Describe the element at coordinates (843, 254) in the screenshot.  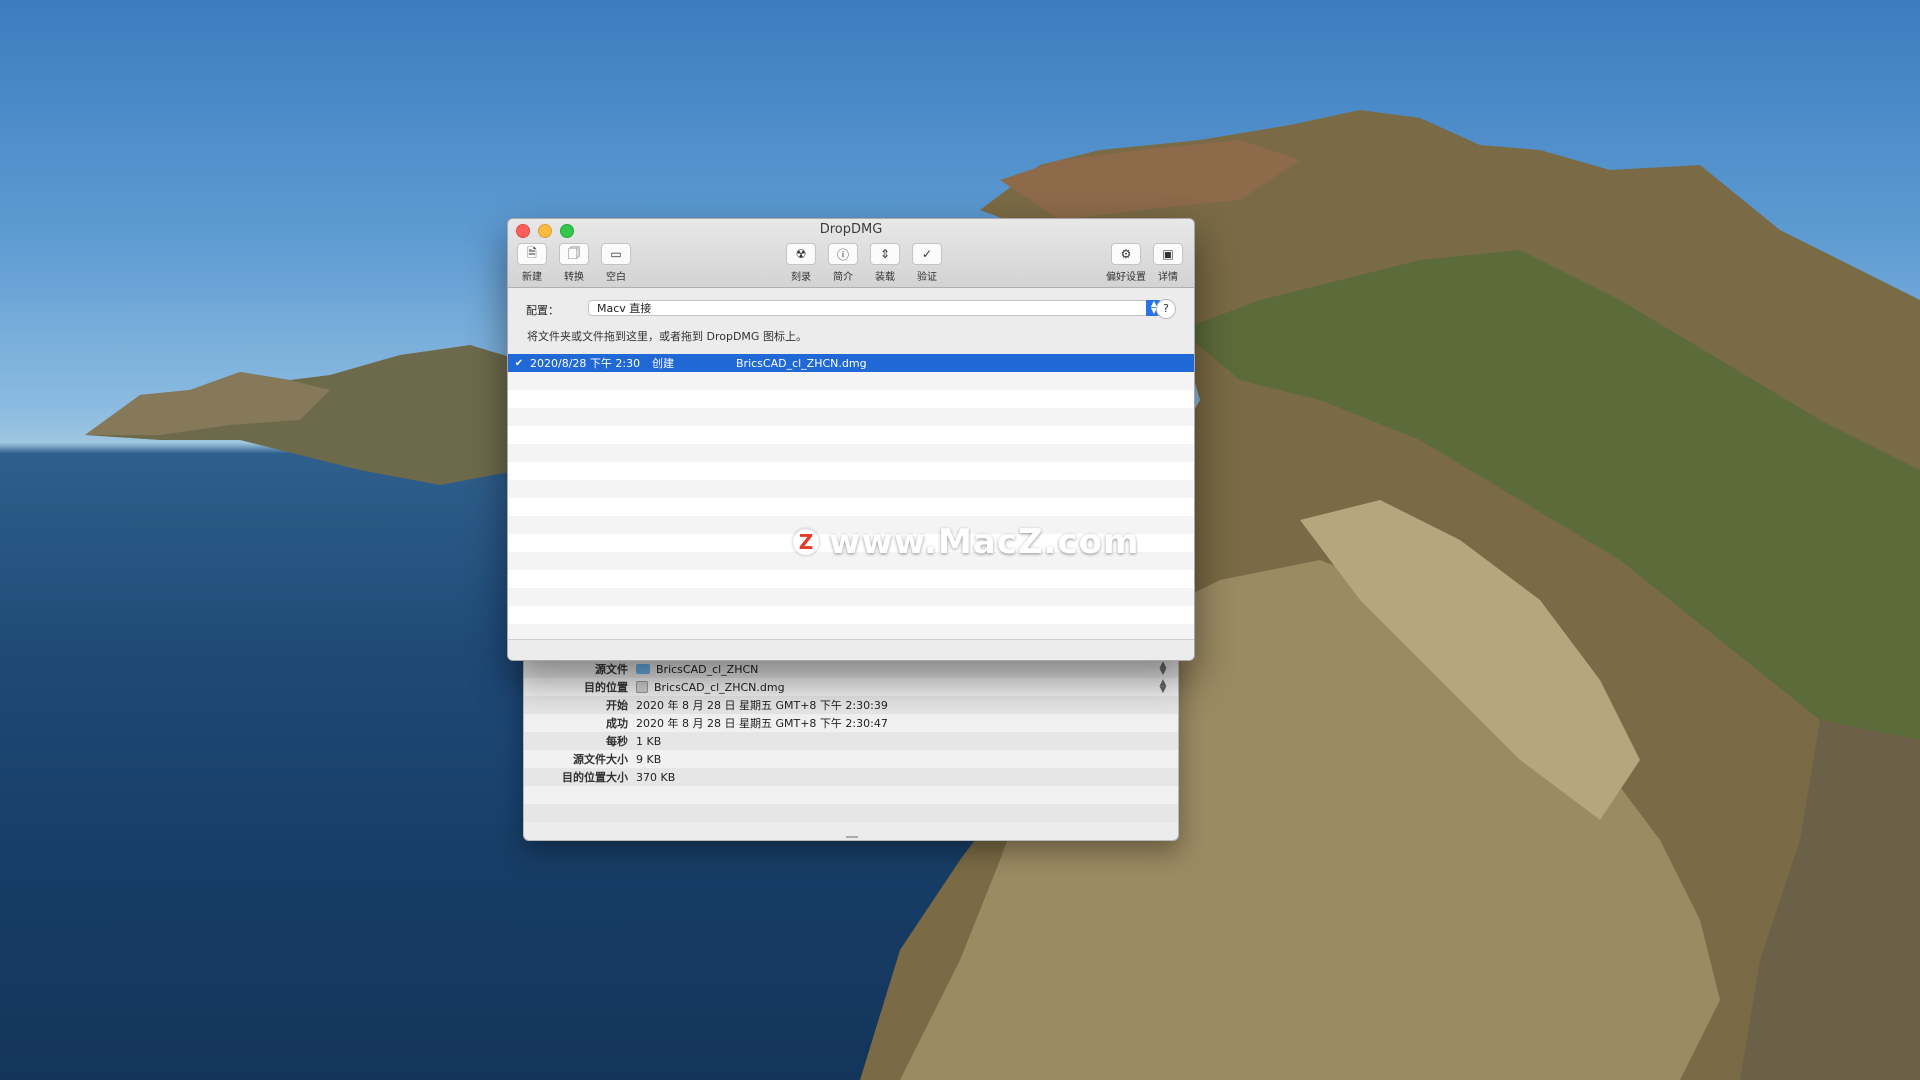
I see `info-icon: ⓘ` at that location.